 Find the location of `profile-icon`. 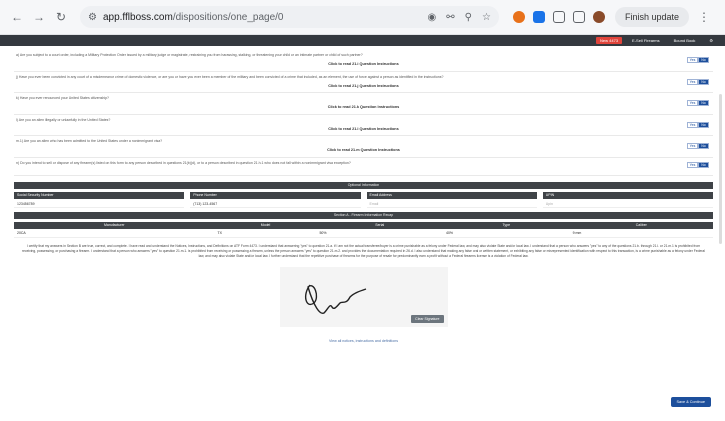

profile-icon is located at coordinates (598, 17).